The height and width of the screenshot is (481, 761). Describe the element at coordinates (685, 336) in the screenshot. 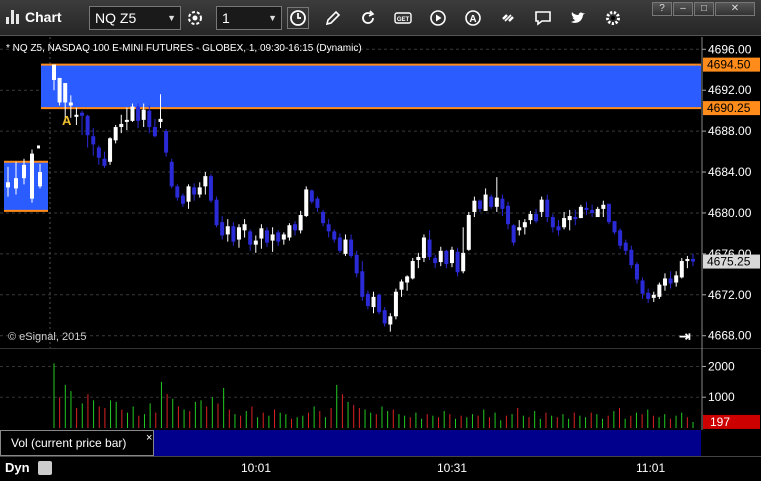

I see `scroll-to-end-icon: ⇥` at that location.